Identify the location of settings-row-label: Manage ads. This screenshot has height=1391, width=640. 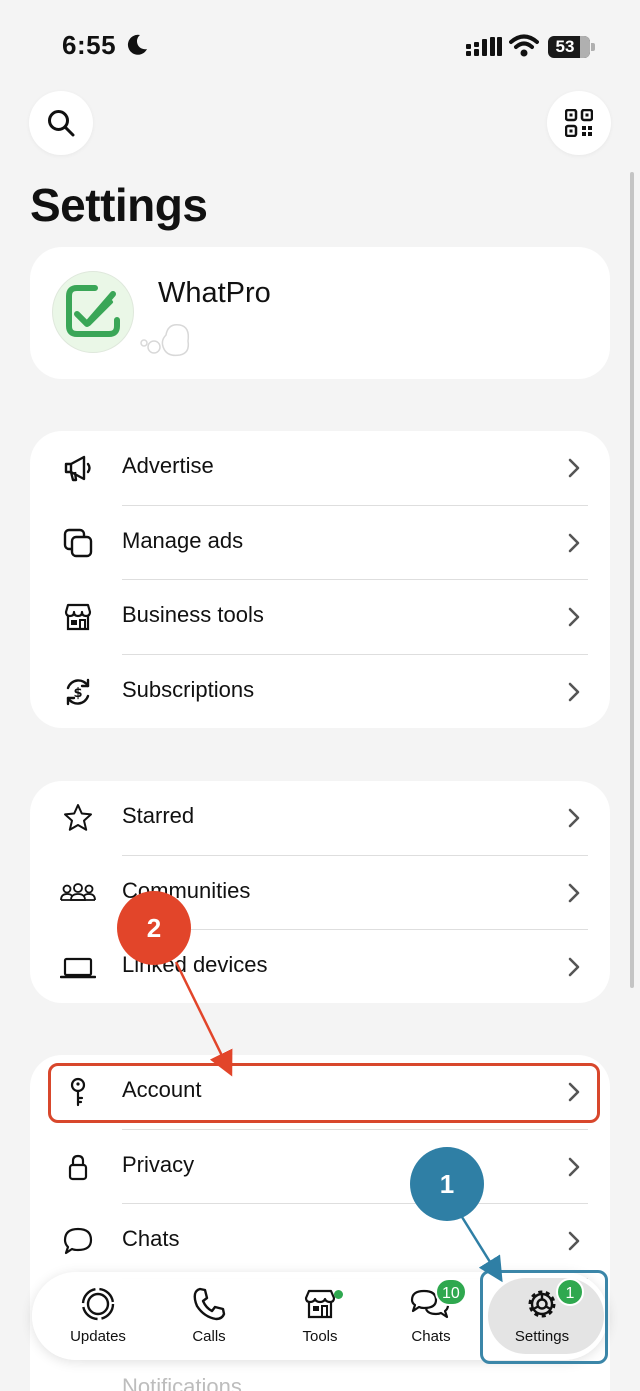
(183, 540).